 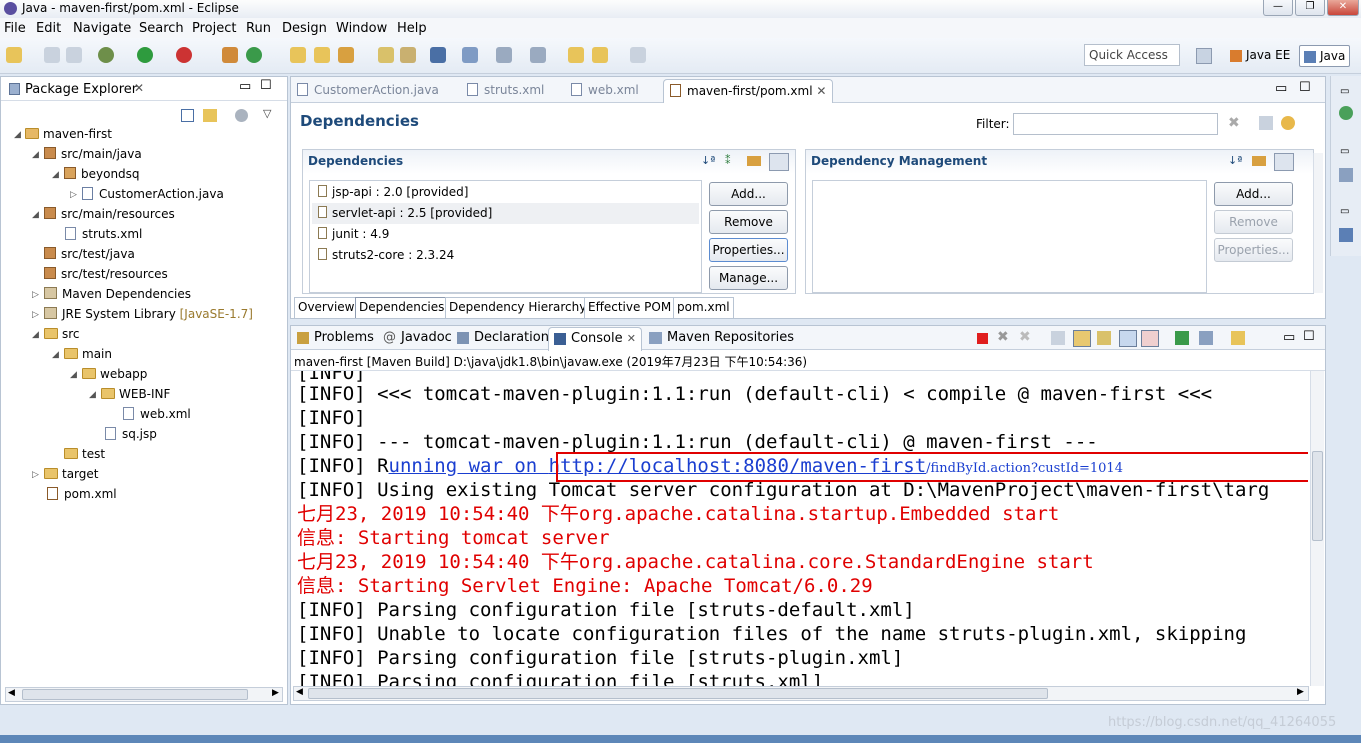 I want to click on show-on-stderr-icon, so click(x=1150, y=338).